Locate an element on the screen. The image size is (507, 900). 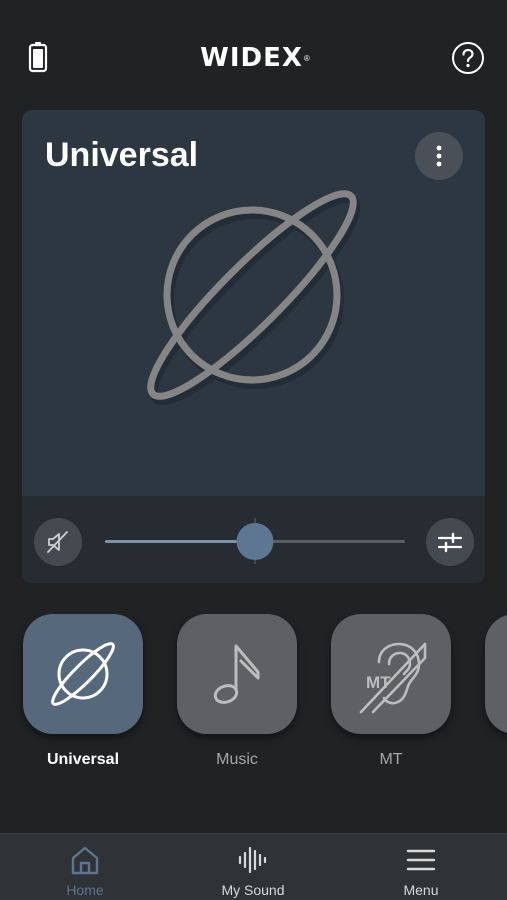
hamburger-menu-icon is located at coordinates (421, 860).